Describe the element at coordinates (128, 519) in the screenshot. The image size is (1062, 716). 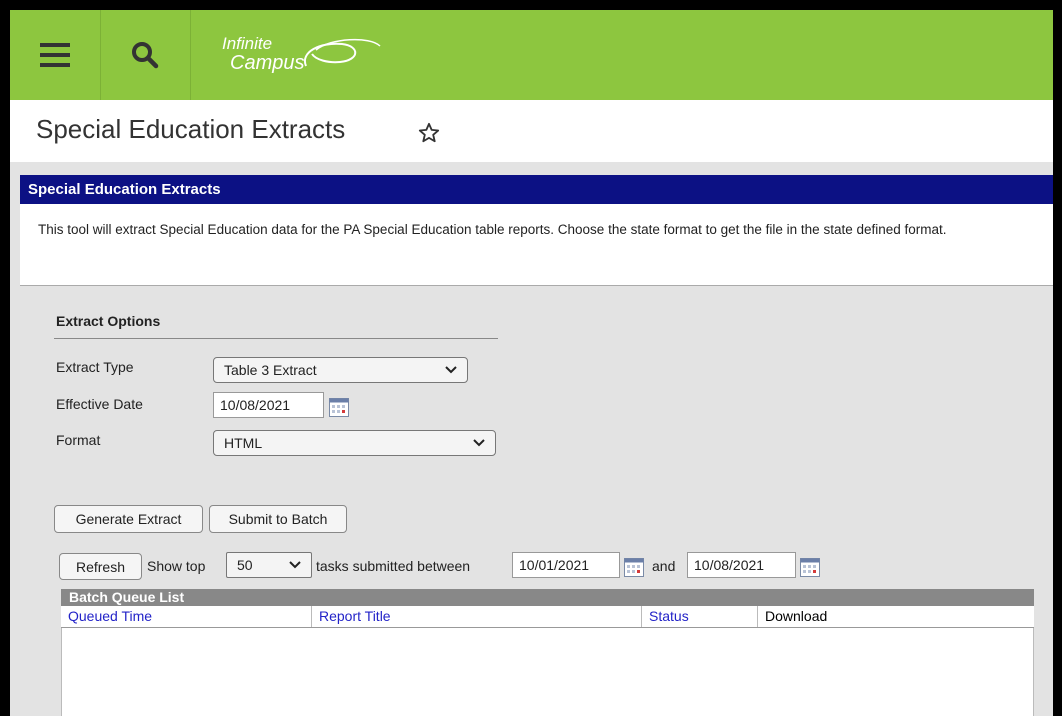
I see `generate-extract-button: Generate Extract` at that location.